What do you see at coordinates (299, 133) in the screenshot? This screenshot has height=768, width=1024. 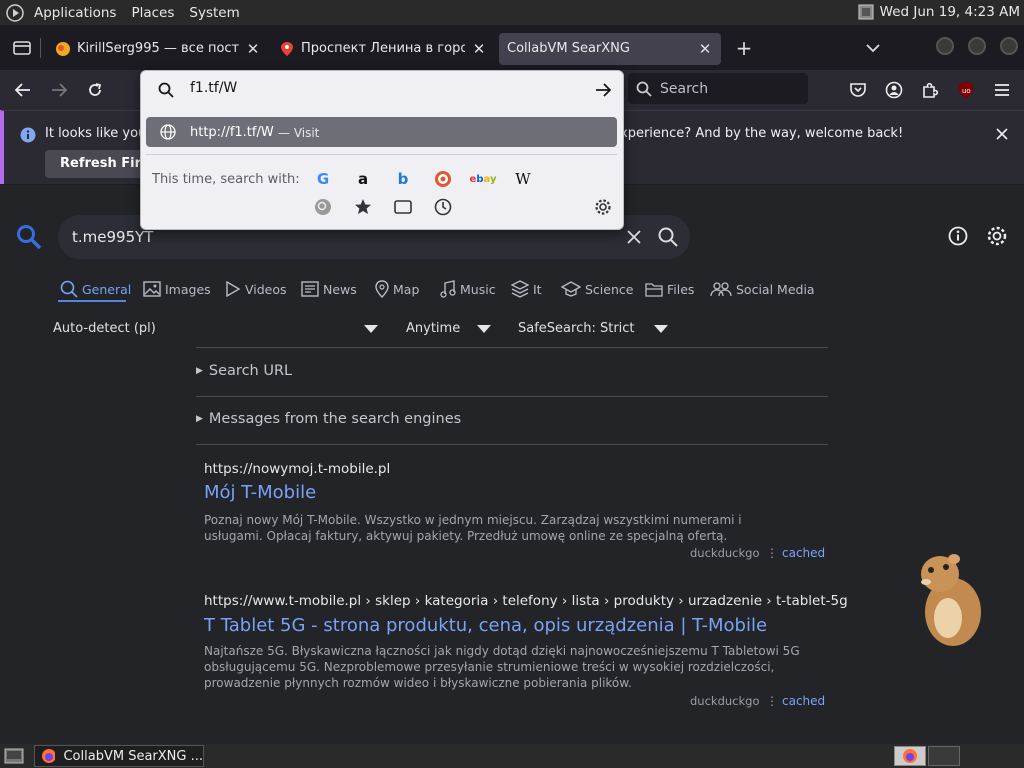 I see `suggestion-action: — Visit` at bounding box center [299, 133].